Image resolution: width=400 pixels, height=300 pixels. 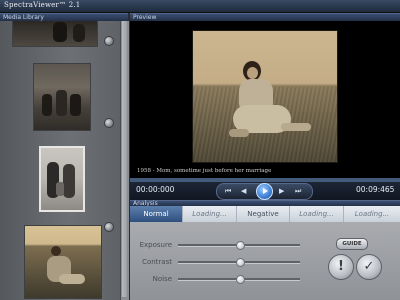 I want to click on library-item-selected, so click(x=61, y=262).